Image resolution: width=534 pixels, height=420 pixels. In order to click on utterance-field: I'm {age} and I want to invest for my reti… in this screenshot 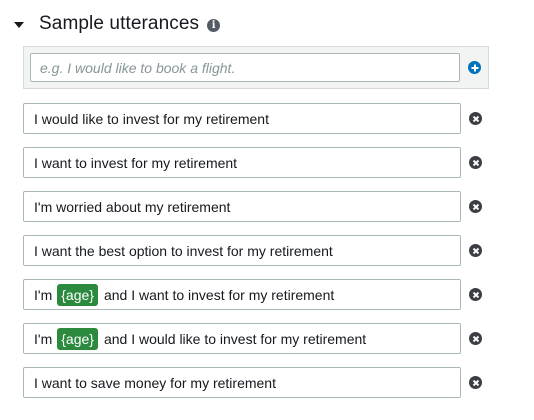, I will do `click(242, 294)`.